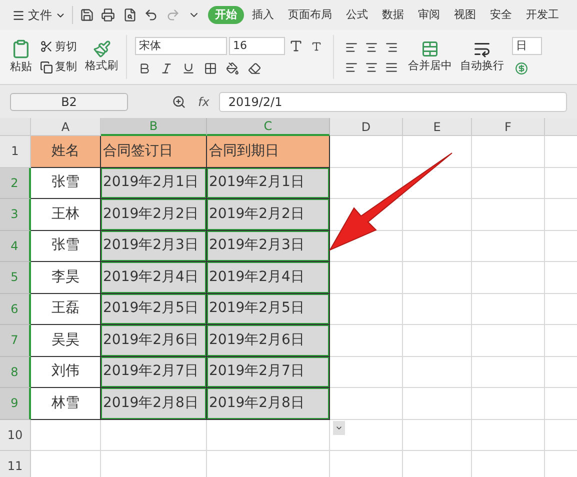 This screenshot has width=577, height=477. Describe the element at coordinates (66, 127) in the screenshot. I see `column-header: A` at that location.